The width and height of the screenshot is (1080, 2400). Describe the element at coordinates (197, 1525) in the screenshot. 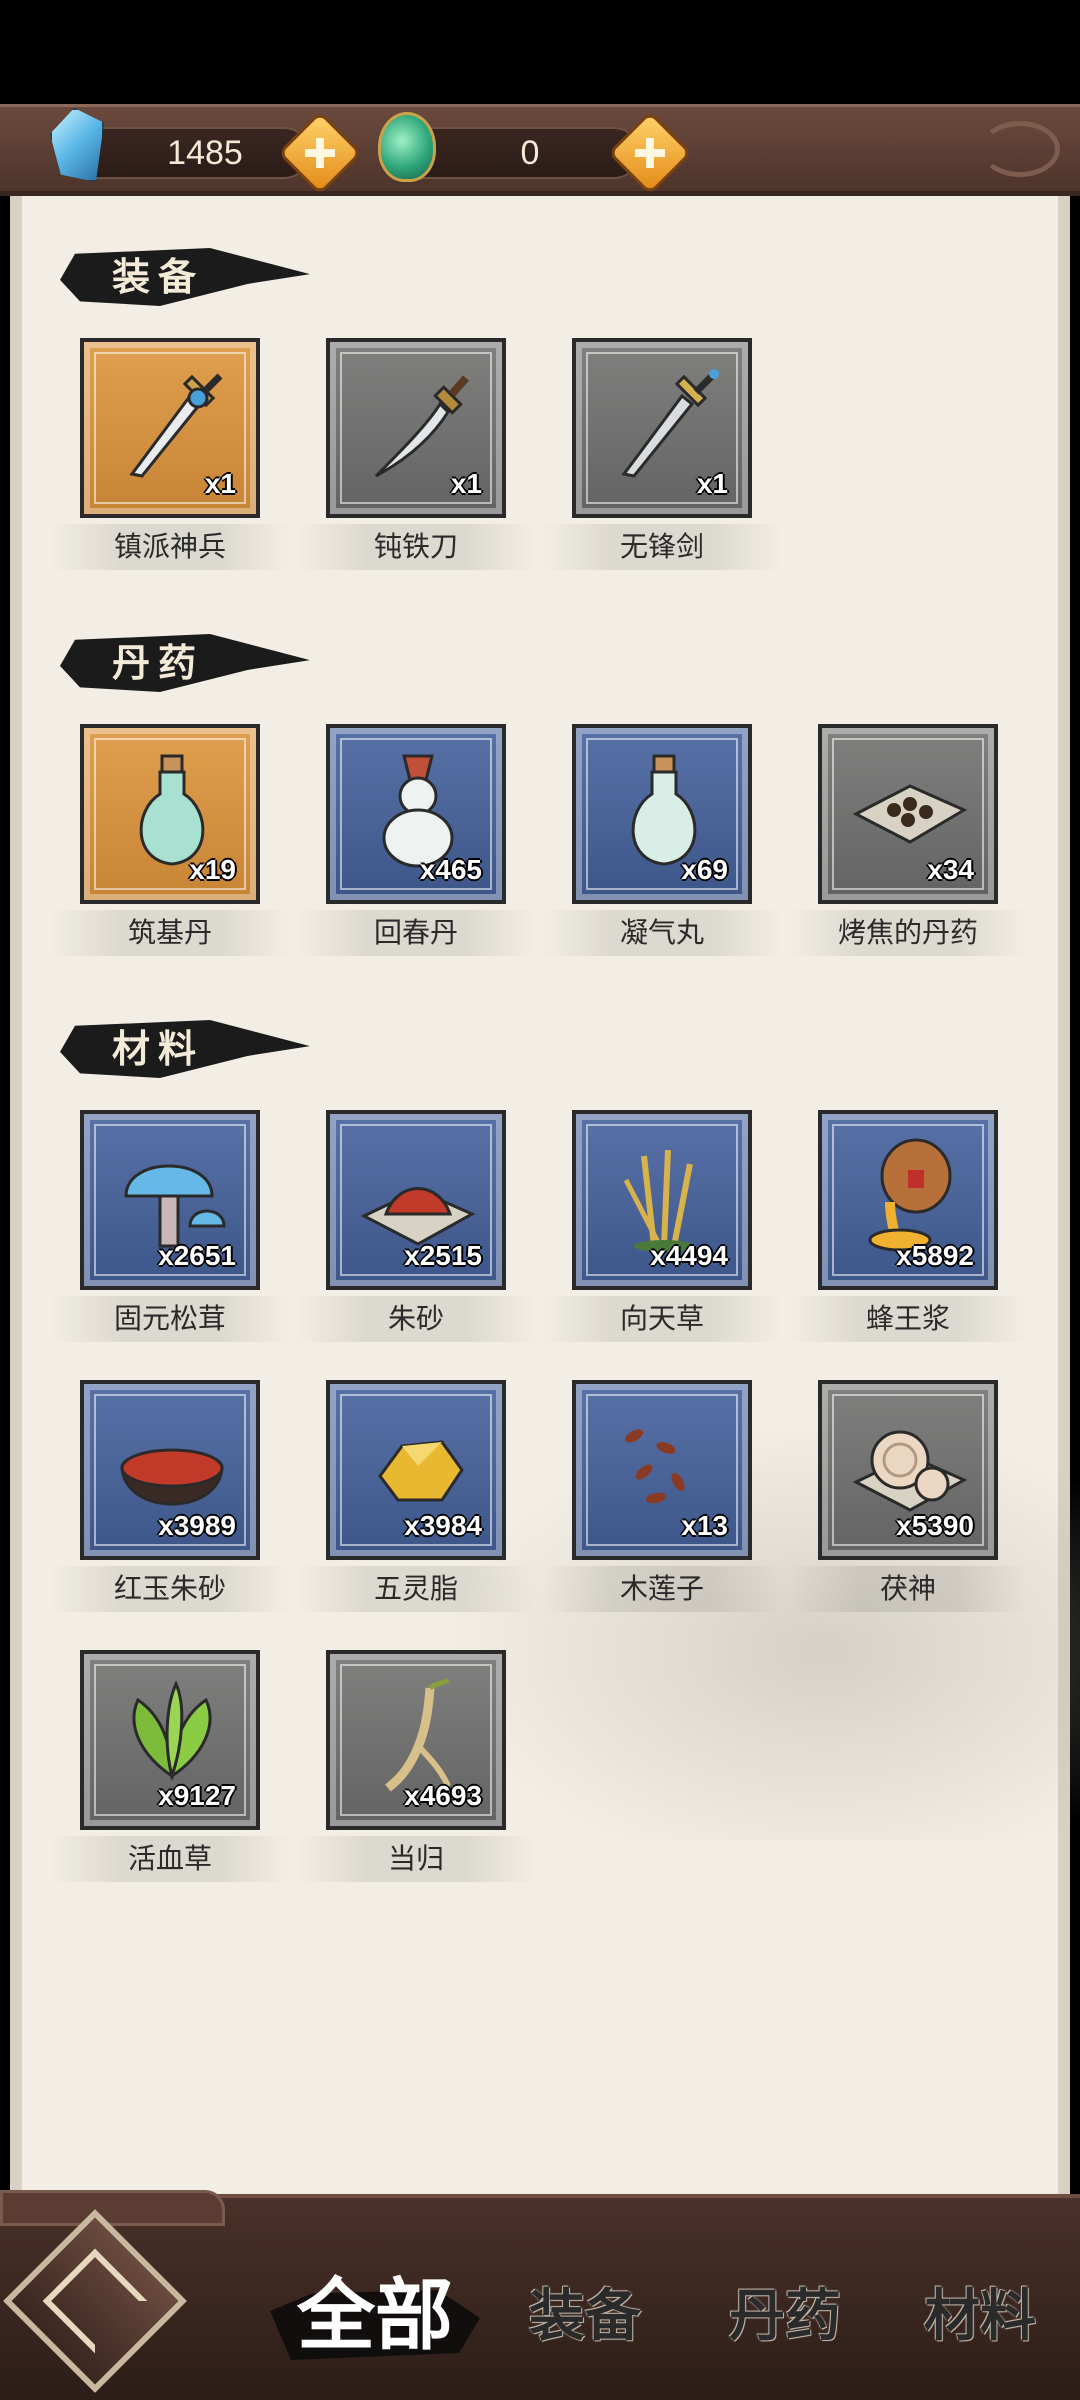

I see `item-quantity: x3989` at that location.